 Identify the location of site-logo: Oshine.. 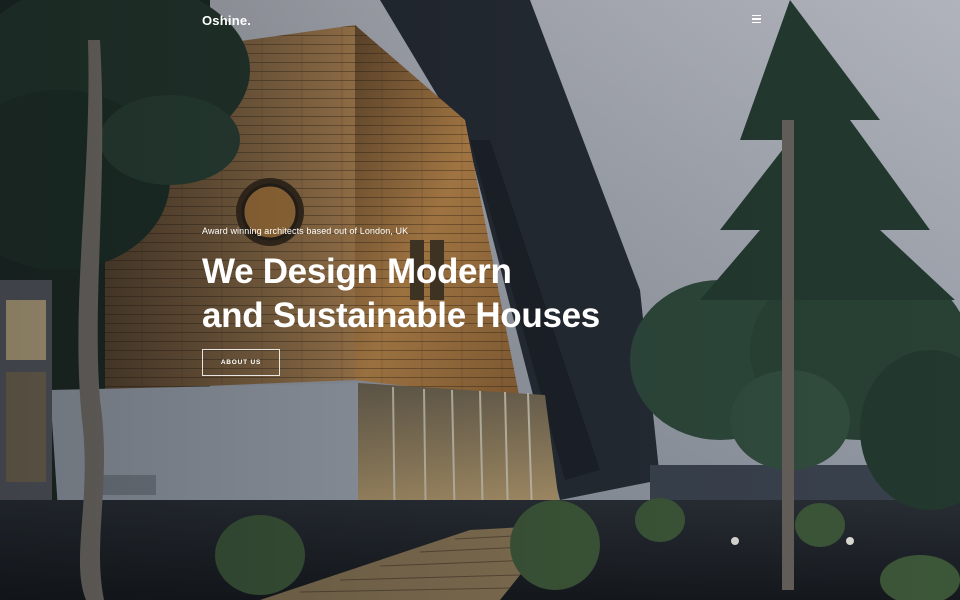
(226, 20).